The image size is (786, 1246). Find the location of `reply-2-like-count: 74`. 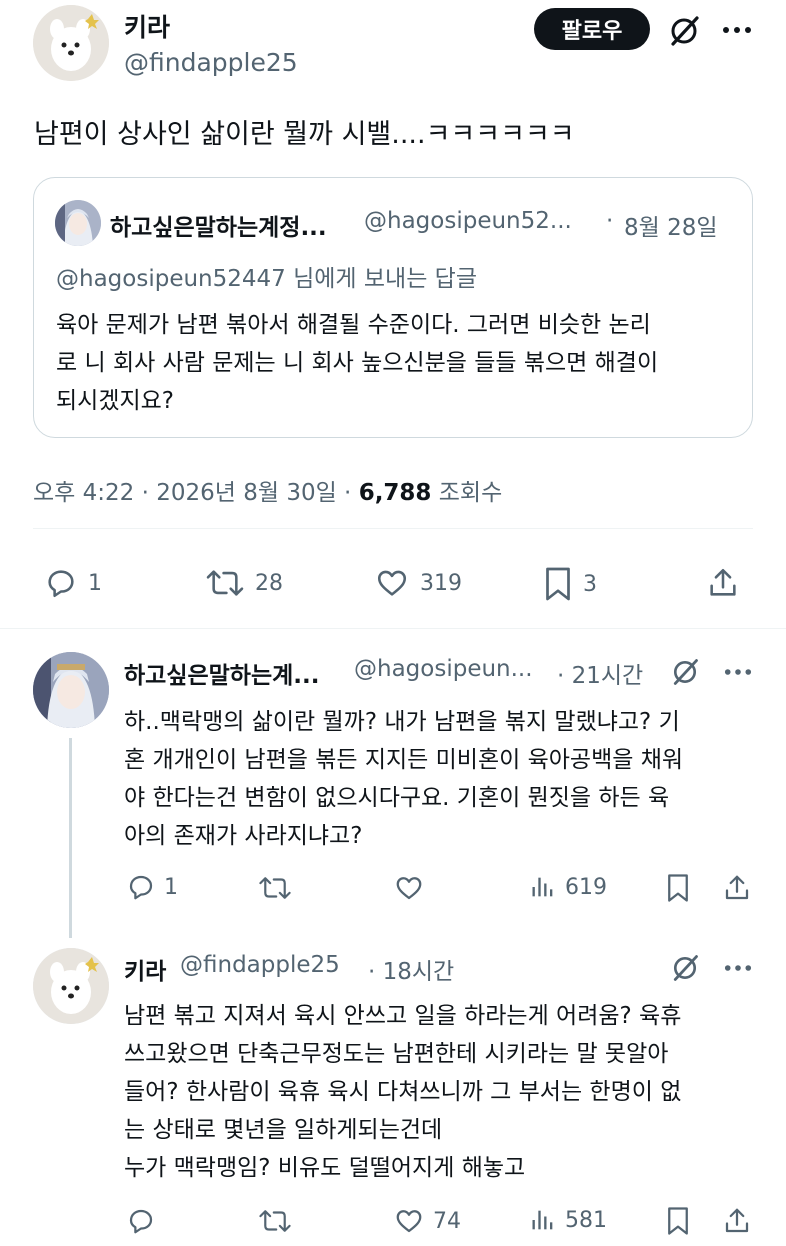

reply-2-like-count: 74 is located at coordinates (447, 1221).